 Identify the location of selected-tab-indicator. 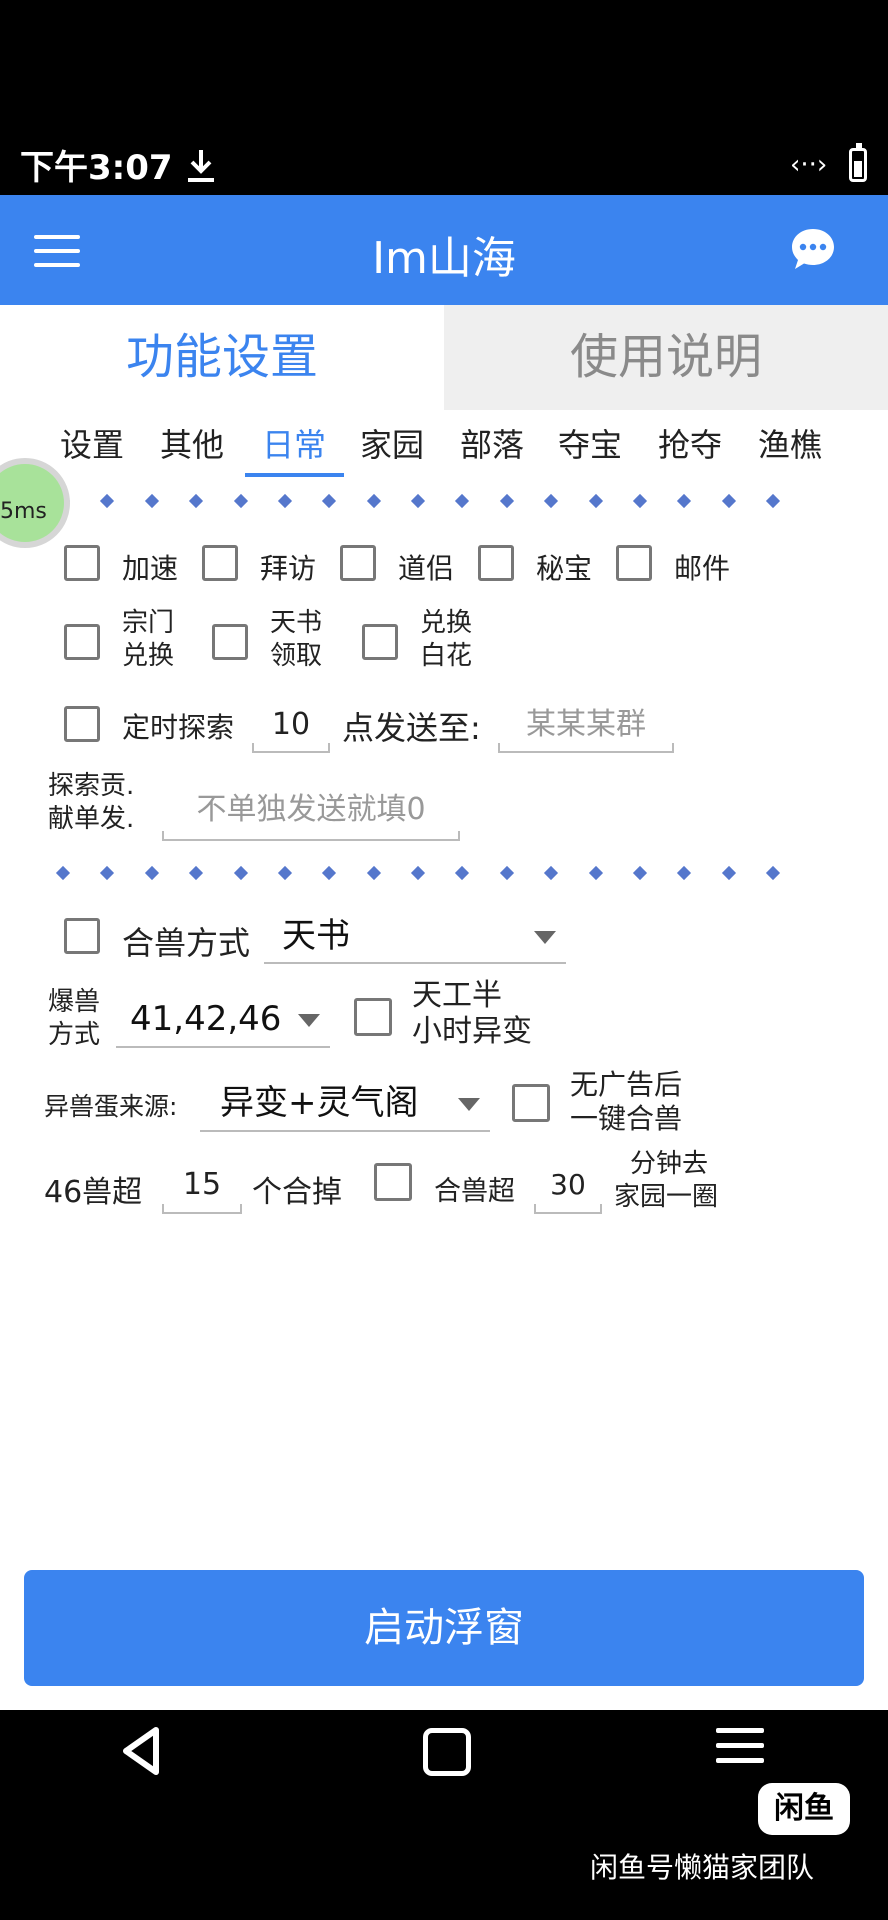
(294, 475).